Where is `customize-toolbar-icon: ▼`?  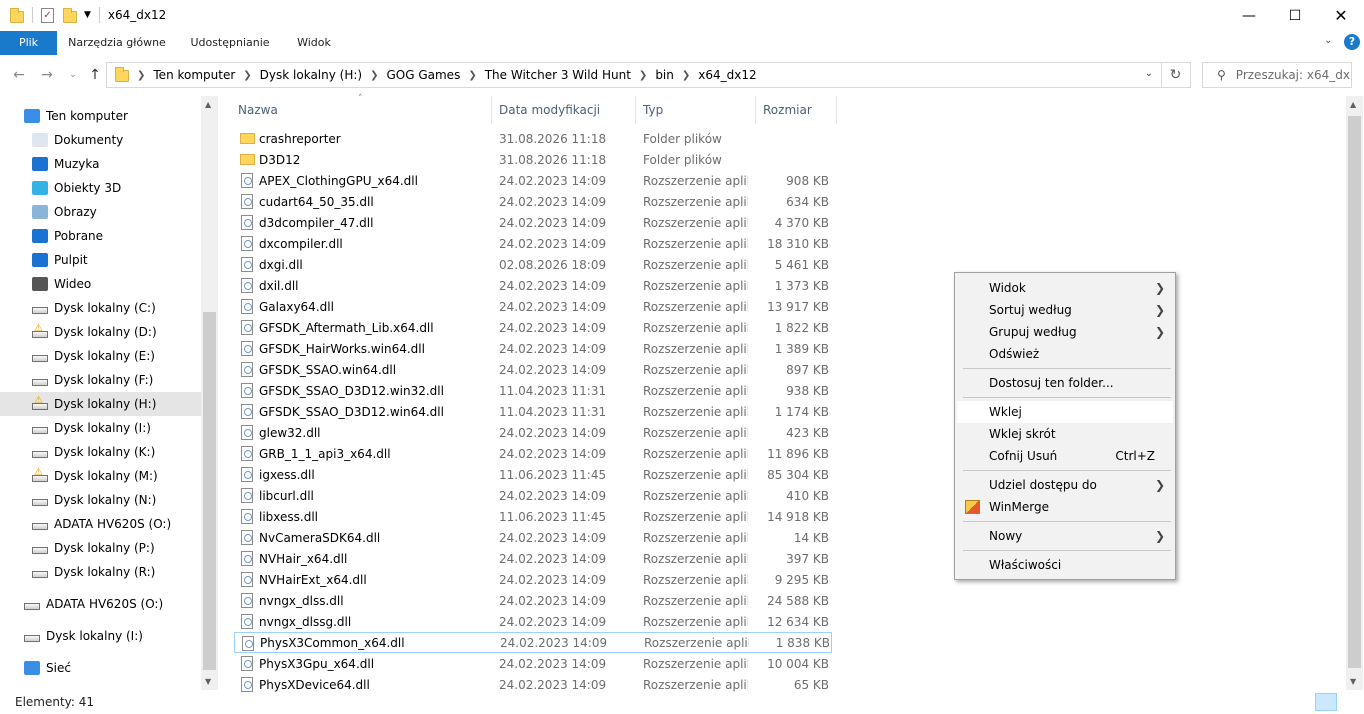 customize-toolbar-icon: ▼ is located at coordinates (87, 15).